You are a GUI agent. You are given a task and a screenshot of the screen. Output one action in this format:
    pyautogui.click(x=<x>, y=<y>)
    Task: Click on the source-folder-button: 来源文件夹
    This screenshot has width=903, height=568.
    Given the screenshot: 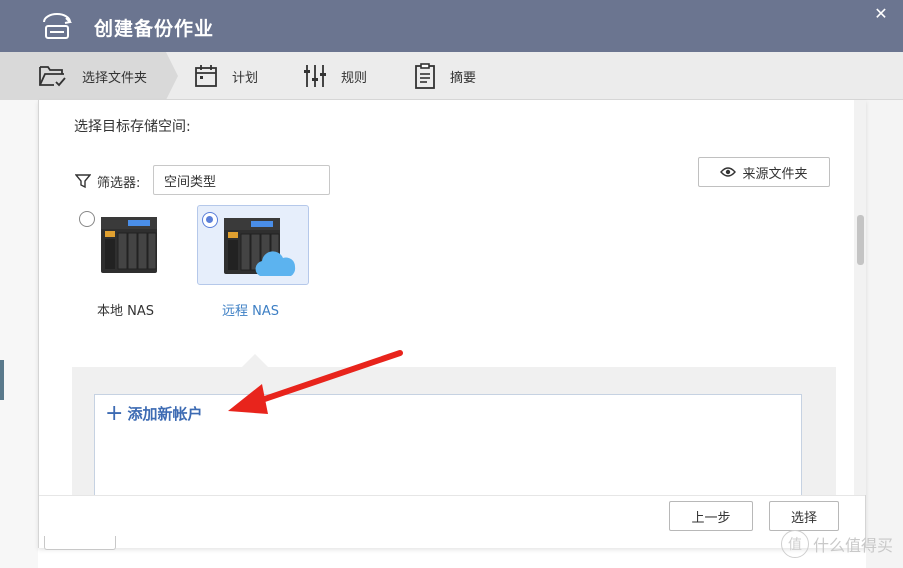 What is the action you would take?
    pyautogui.click(x=764, y=172)
    